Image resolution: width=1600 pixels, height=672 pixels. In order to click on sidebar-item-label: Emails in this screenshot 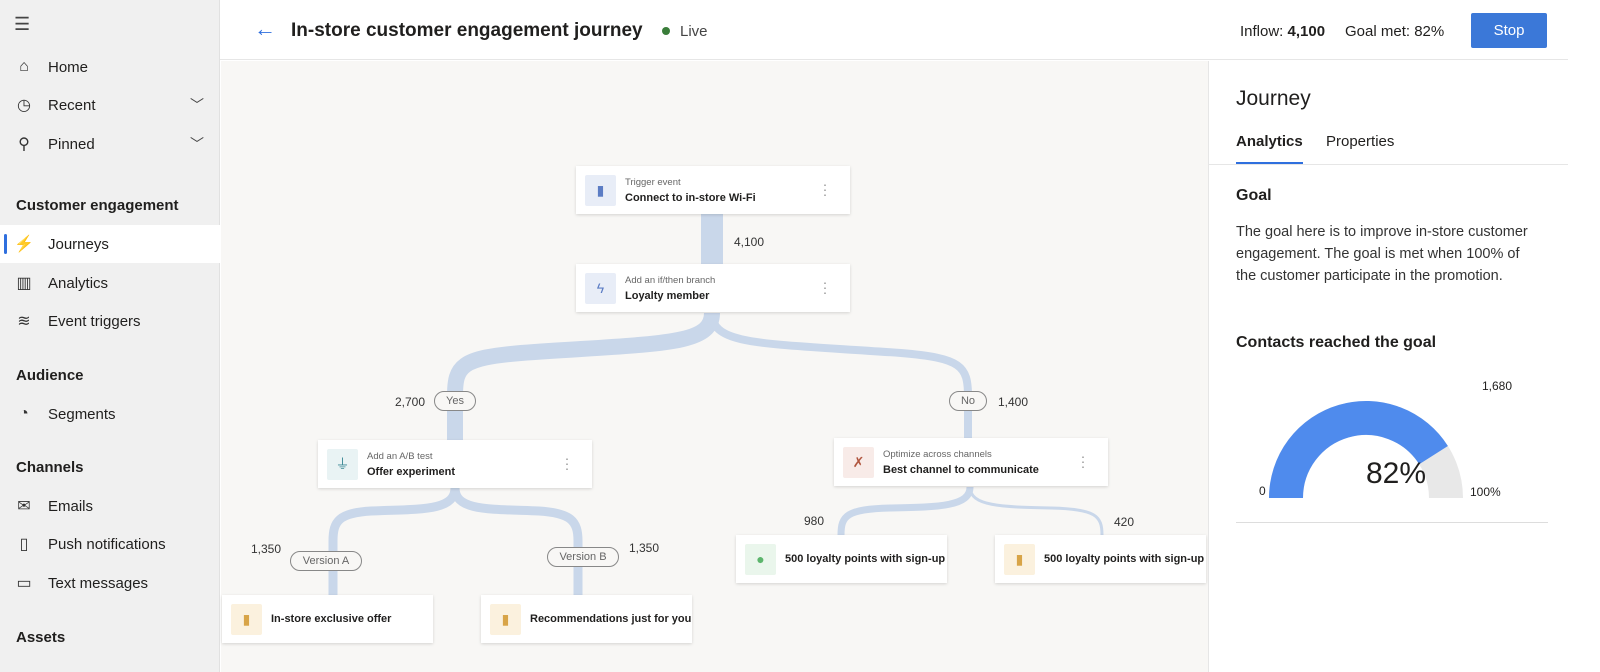, I will do `click(71, 506)`.